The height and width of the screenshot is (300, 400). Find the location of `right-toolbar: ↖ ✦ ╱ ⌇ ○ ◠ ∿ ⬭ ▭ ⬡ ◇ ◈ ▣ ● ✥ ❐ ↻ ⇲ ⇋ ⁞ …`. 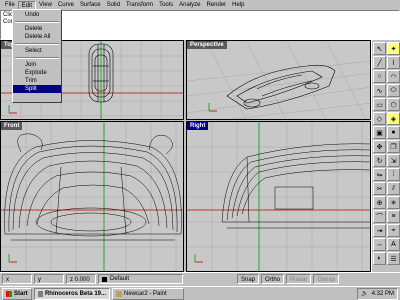

right-toolbar: ↖ ✦ ╱ ⌇ ○ ◠ ∿ ⬭ ▭ ⬡ ◇ ◈ ▣ ● ✥ ❐ ↻ ⇲ ⇋ ⁞ … is located at coordinates (385, 156).